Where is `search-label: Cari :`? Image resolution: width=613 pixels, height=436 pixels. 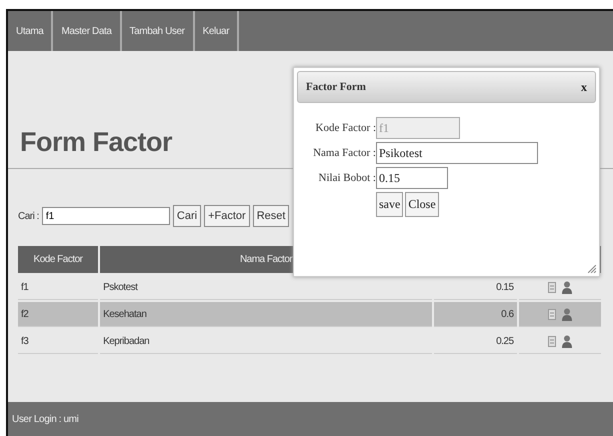
search-label: Cari : is located at coordinates (28, 216).